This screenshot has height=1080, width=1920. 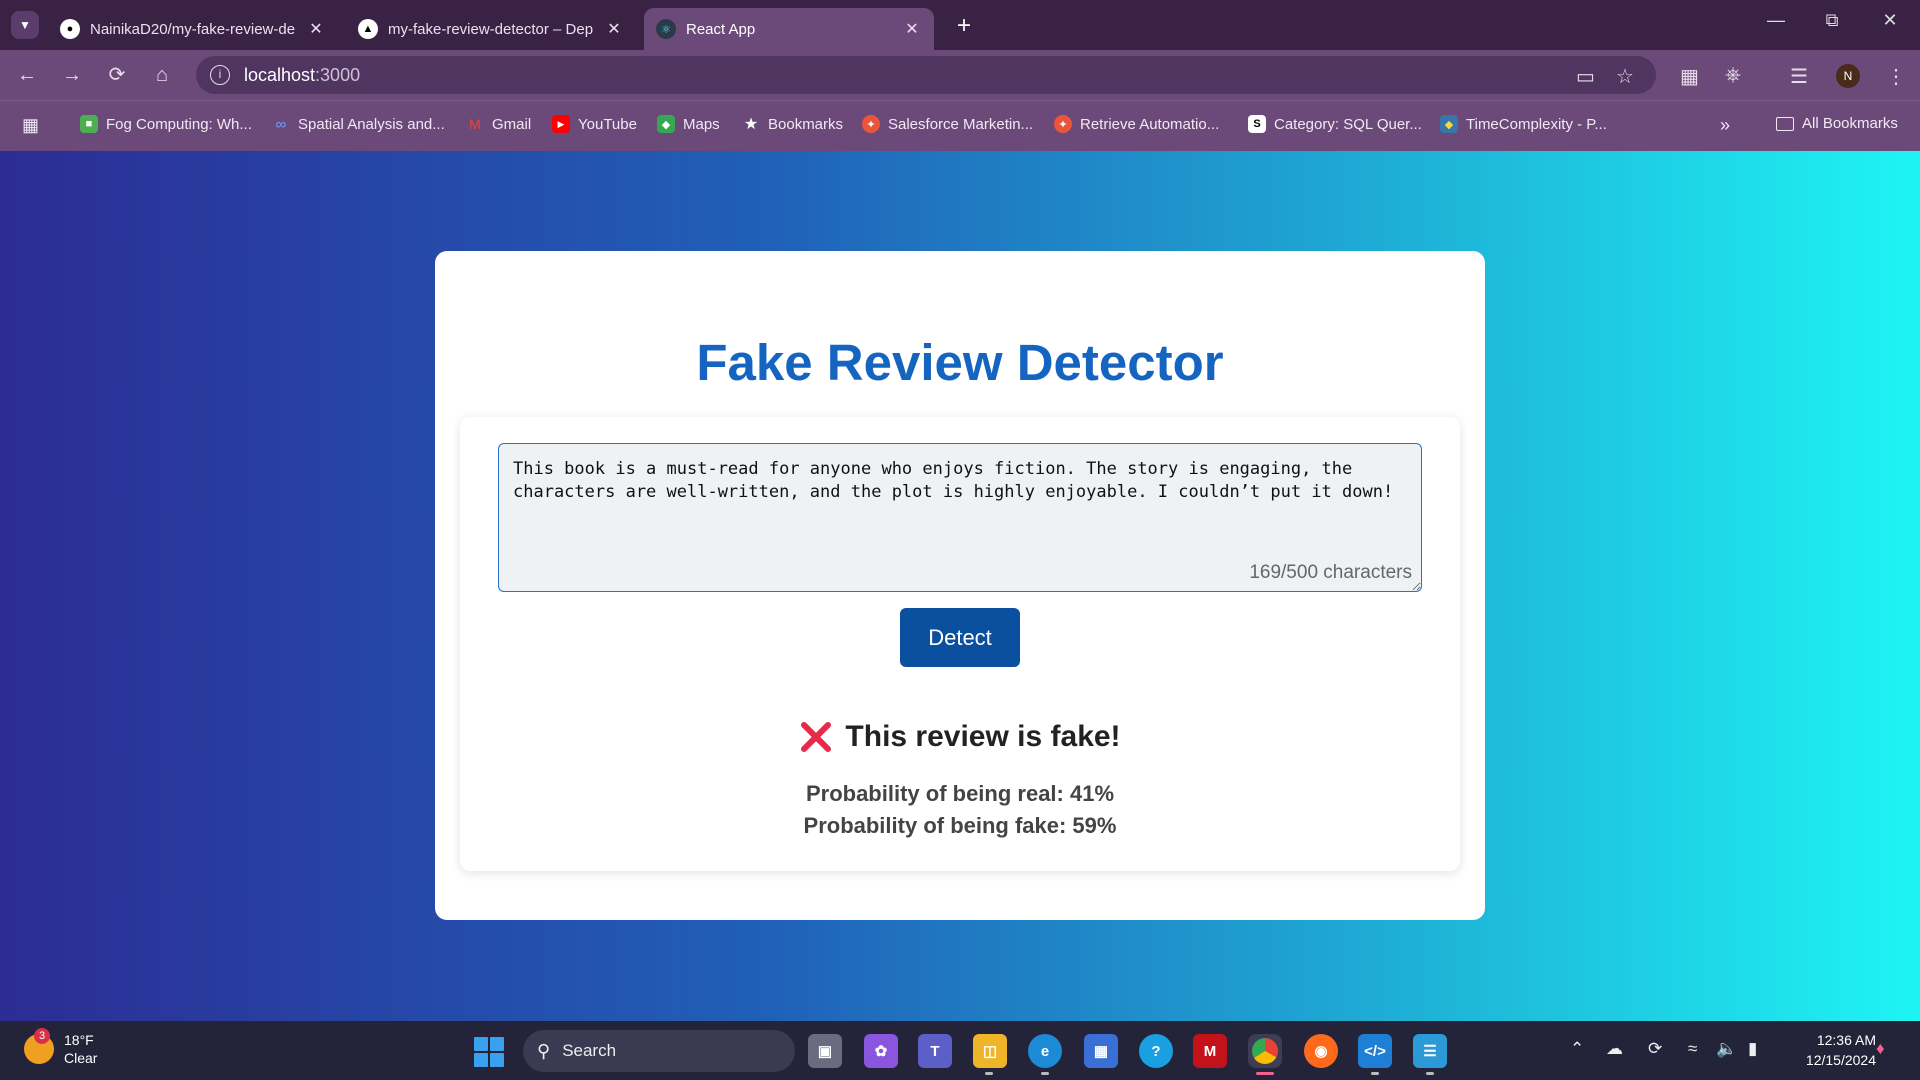 I want to click on back-arrow-icon: ←, so click(x=27, y=75).